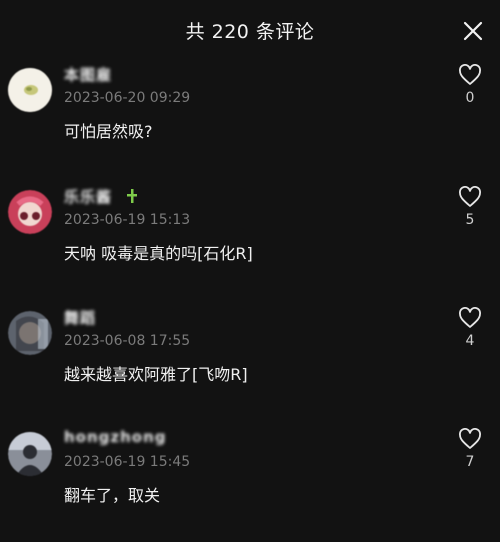  What do you see at coordinates (158, 253) in the screenshot?
I see `comment-text: 天呐 吸毒是真的吗[石化R]` at bounding box center [158, 253].